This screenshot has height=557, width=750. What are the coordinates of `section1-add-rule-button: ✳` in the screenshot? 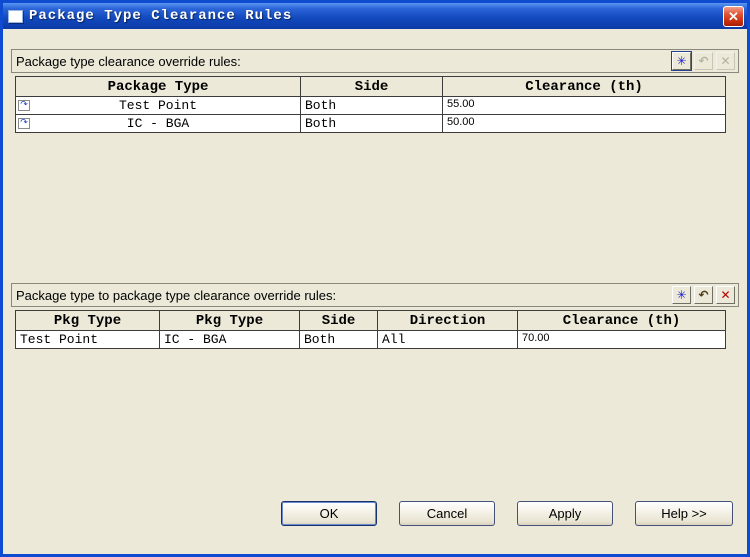 It's located at (681, 61).